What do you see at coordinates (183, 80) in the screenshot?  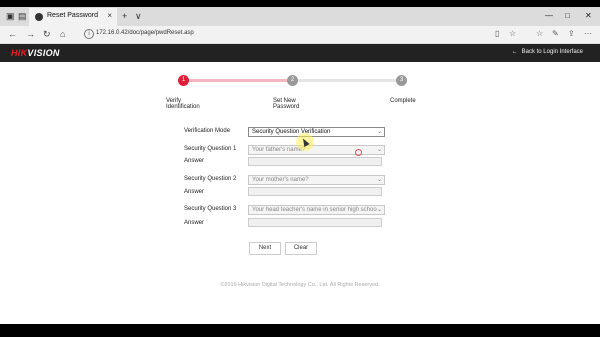 I see `step-1-indicator: 1` at bounding box center [183, 80].